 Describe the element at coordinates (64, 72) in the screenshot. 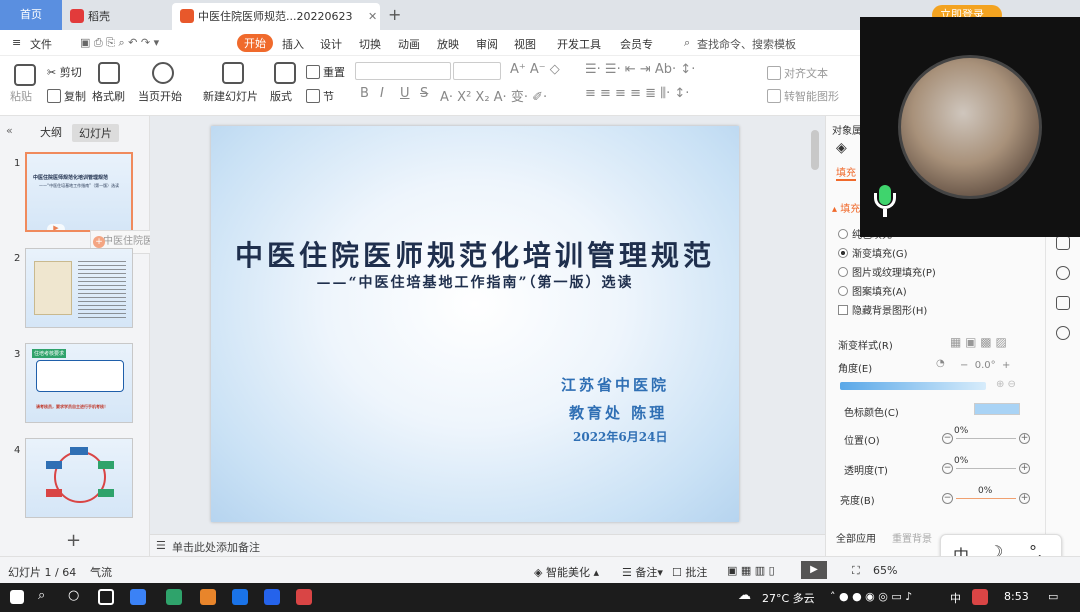

I see `cut-button: ✂ 剪切` at that location.